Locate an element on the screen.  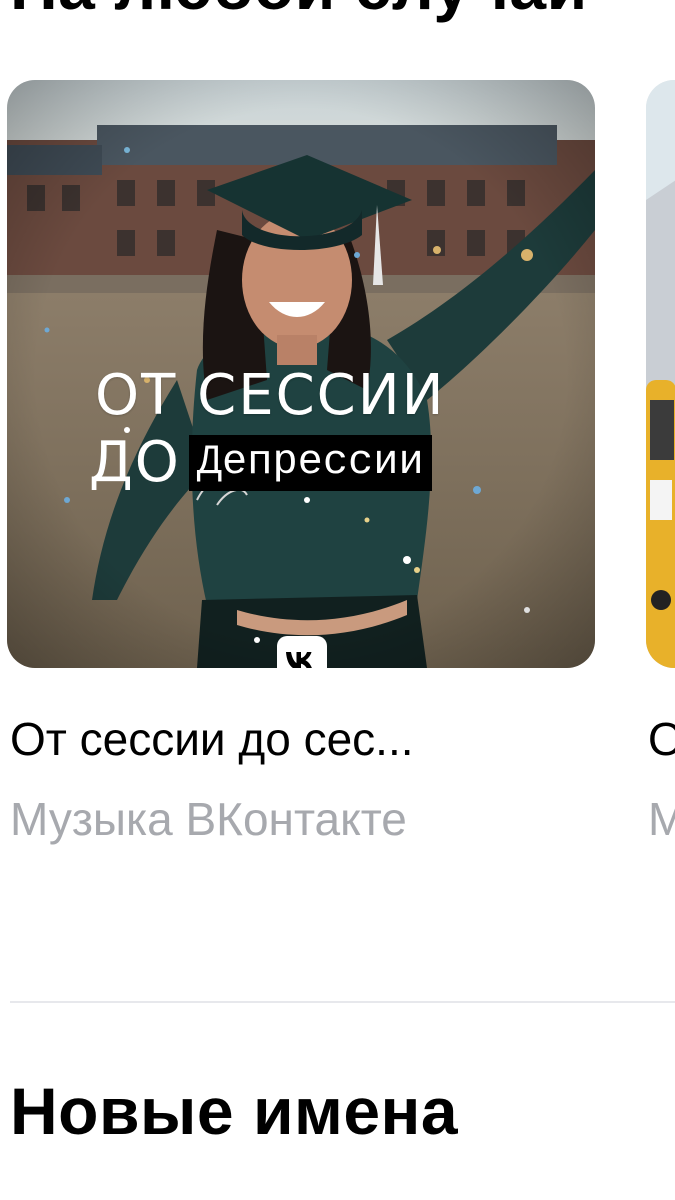
playlist-cover-2-image is located at coordinates (660, 374).